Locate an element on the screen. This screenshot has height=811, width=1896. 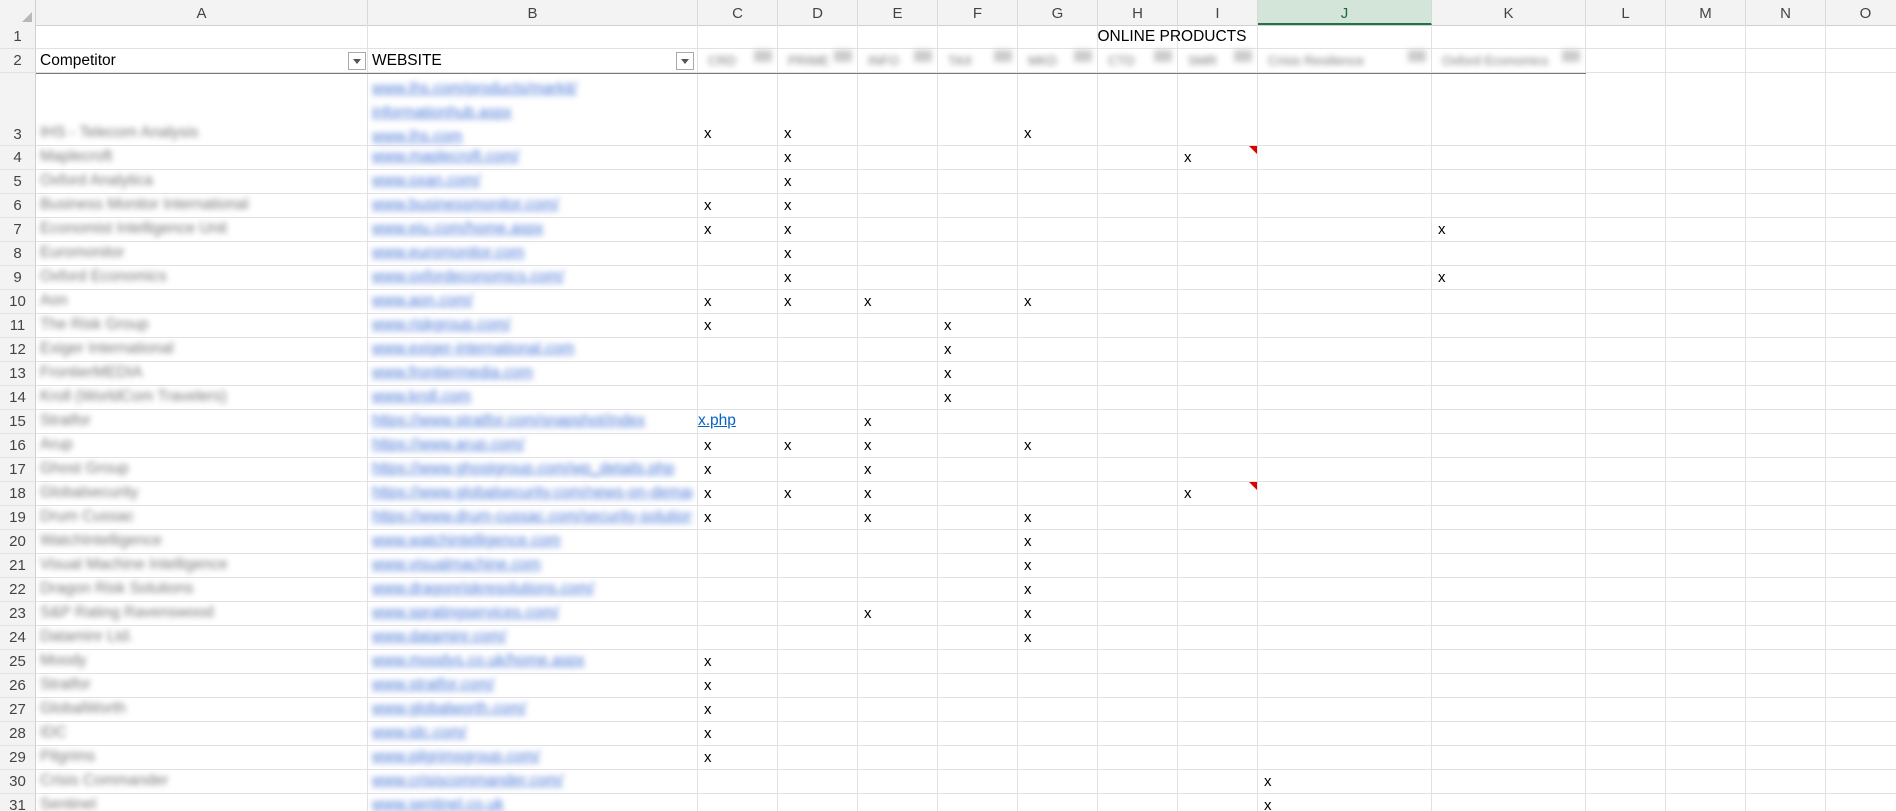
website-link: www.oxan.com/ is located at coordinates (532, 181).